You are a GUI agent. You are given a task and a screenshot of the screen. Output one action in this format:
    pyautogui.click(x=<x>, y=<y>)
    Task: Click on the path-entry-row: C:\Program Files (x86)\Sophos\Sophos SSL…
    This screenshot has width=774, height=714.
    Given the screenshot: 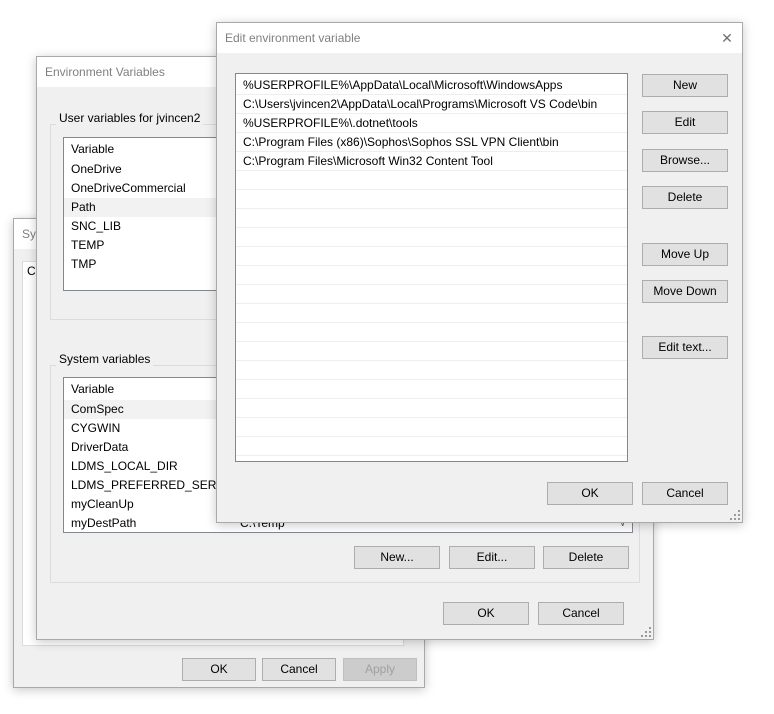 What is the action you would take?
    pyautogui.click(x=431, y=142)
    